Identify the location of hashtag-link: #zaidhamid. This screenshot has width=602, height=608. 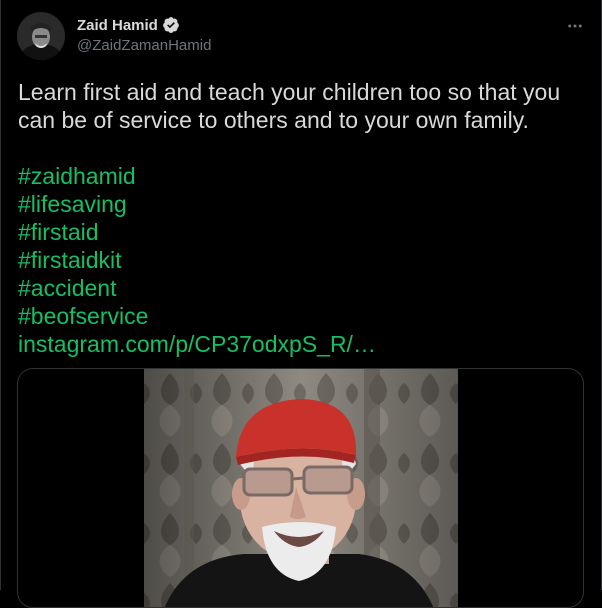
(303, 176).